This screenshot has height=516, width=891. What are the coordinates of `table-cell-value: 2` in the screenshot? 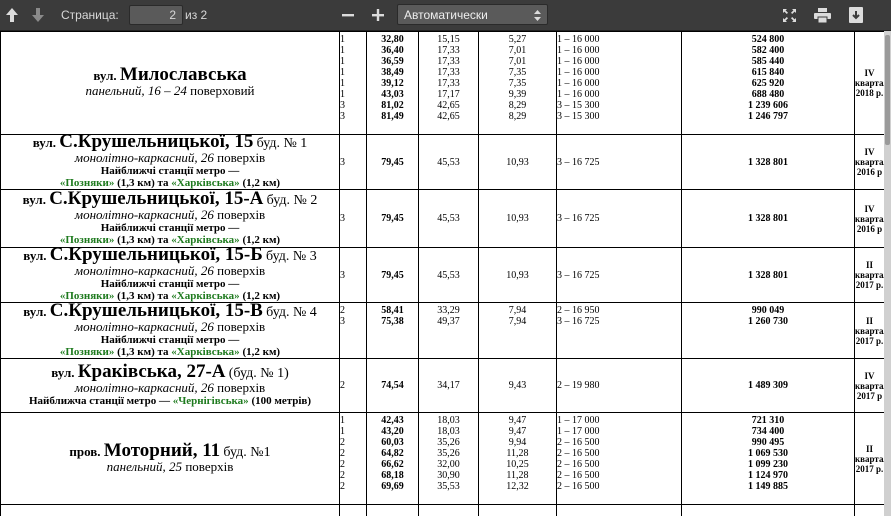 It's located at (343, 475).